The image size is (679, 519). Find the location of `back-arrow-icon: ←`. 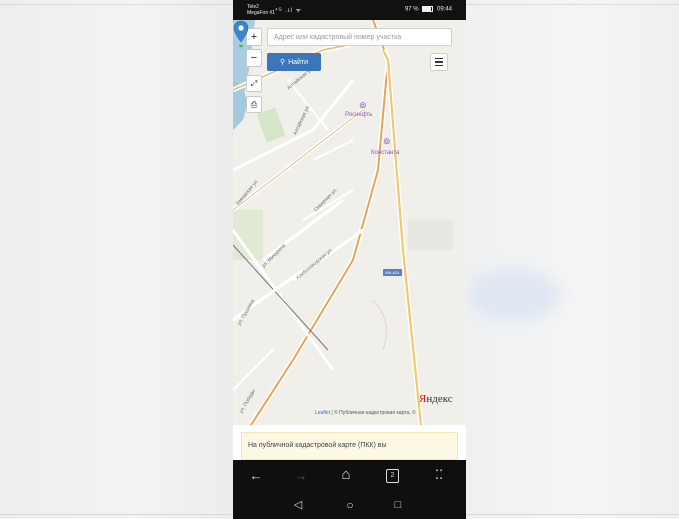

back-arrow-icon: ← is located at coordinates (256, 475).